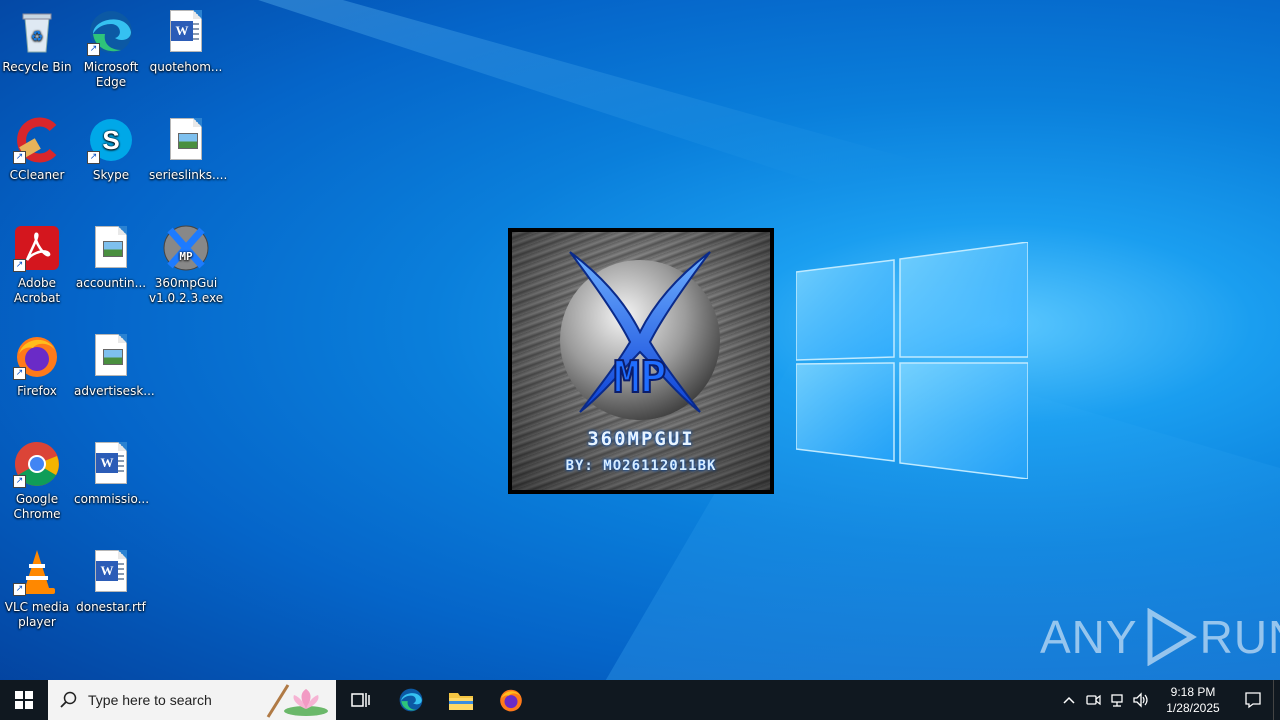 The height and width of the screenshot is (720, 1280). Describe the element at coordinates (110, 140) in the screenshot. I see `svg-text: S` at that location.